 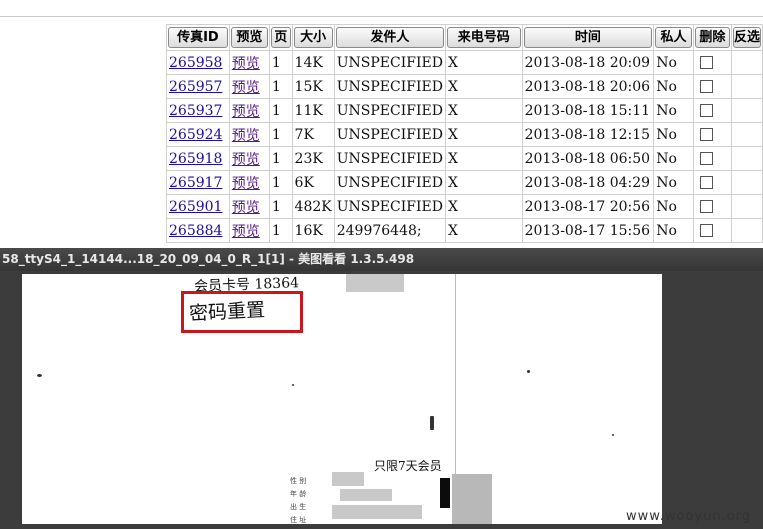 What do you see at coordinates (588, 158) in the screenshot?
I see `time-cell: 2013-08-18 06:50` at bounding box center [588, 158].